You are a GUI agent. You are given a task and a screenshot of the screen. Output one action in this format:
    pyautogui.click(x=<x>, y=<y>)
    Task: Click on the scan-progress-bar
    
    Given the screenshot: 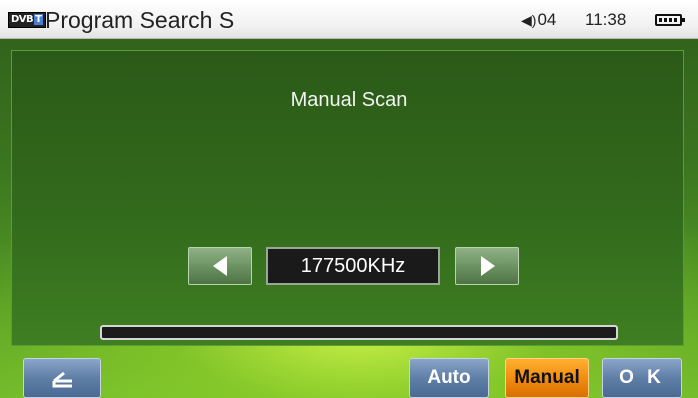 What is the action you would take?
    pyautogui.click(x=359, y=332)
    